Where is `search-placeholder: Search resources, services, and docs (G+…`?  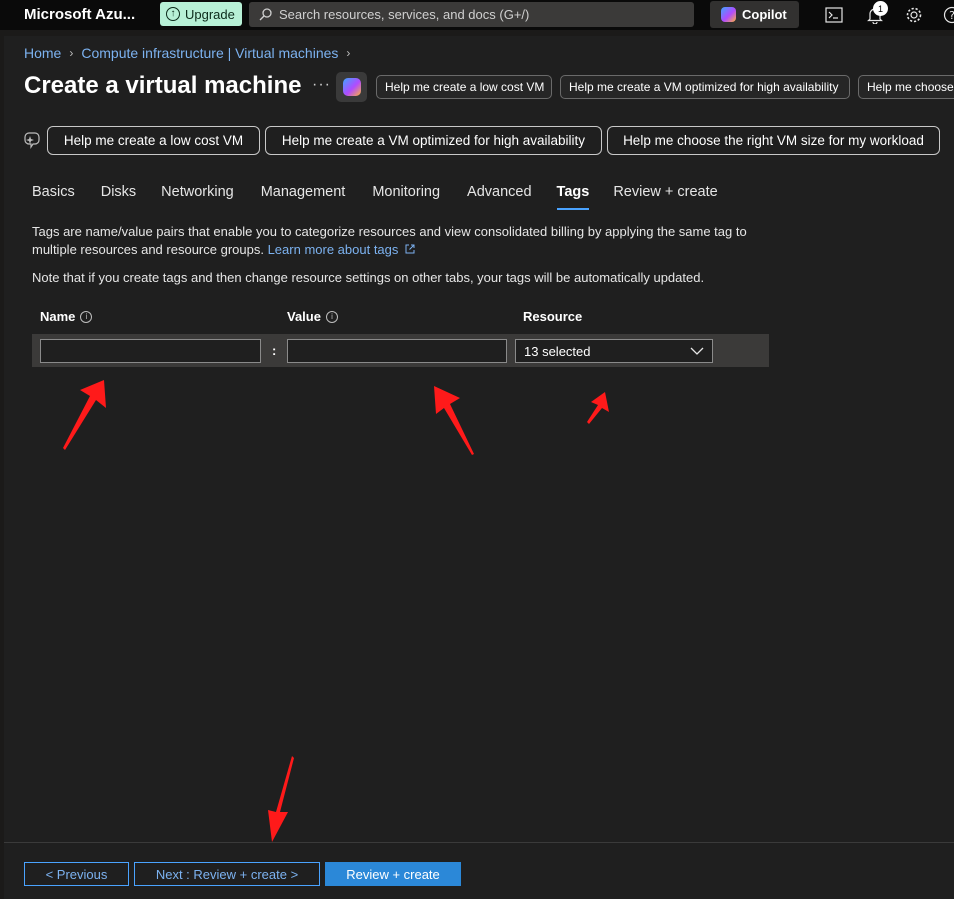 search-placeholder: Search resources, services, and docs (G+… is located at coordinates (404, 14).